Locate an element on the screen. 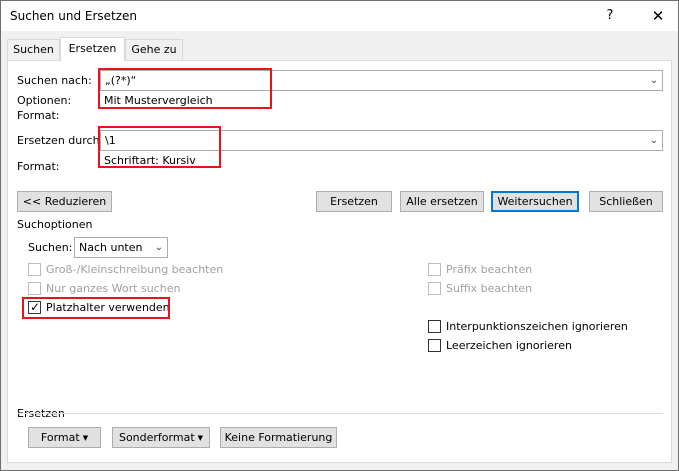  no-formatting-button: Keine Formatierung is located at coordinates (278, 437).